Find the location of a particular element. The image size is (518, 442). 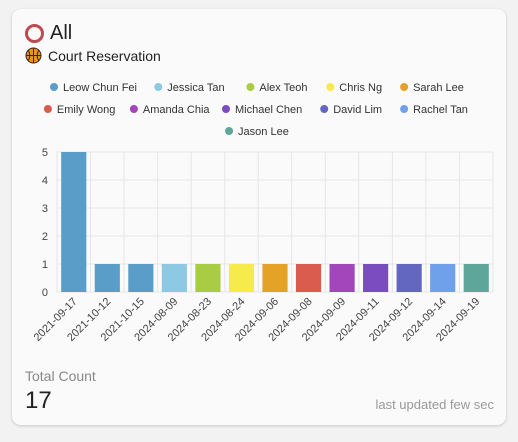

y-tick-label: 3 is located at coordinates (45, 209).